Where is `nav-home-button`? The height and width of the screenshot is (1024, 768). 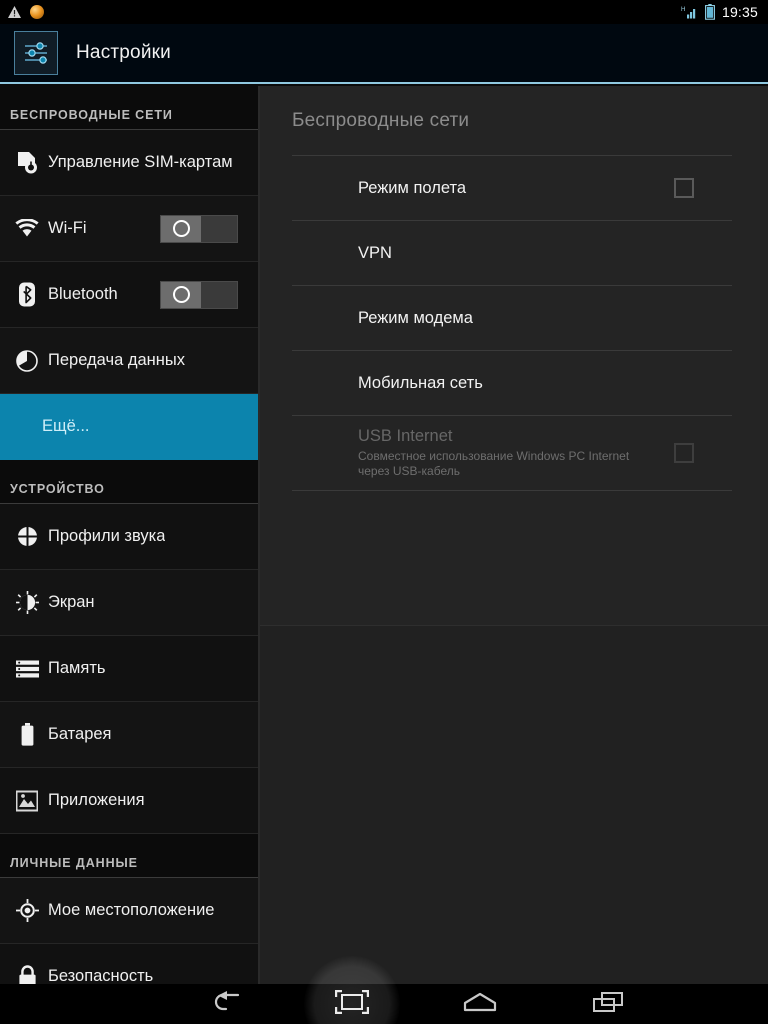
nav-home-button is located at coordinates (480, 1004).